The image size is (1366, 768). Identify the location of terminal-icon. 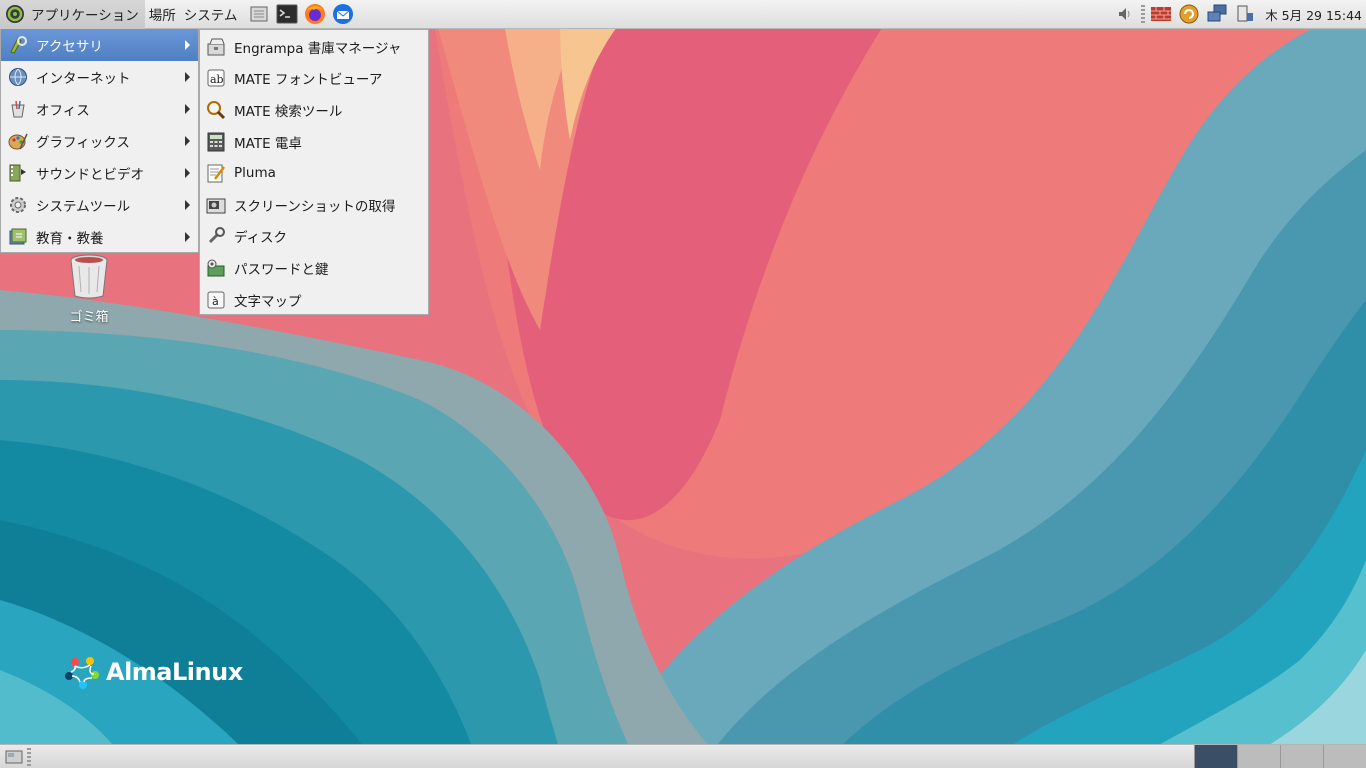
(287, 14).